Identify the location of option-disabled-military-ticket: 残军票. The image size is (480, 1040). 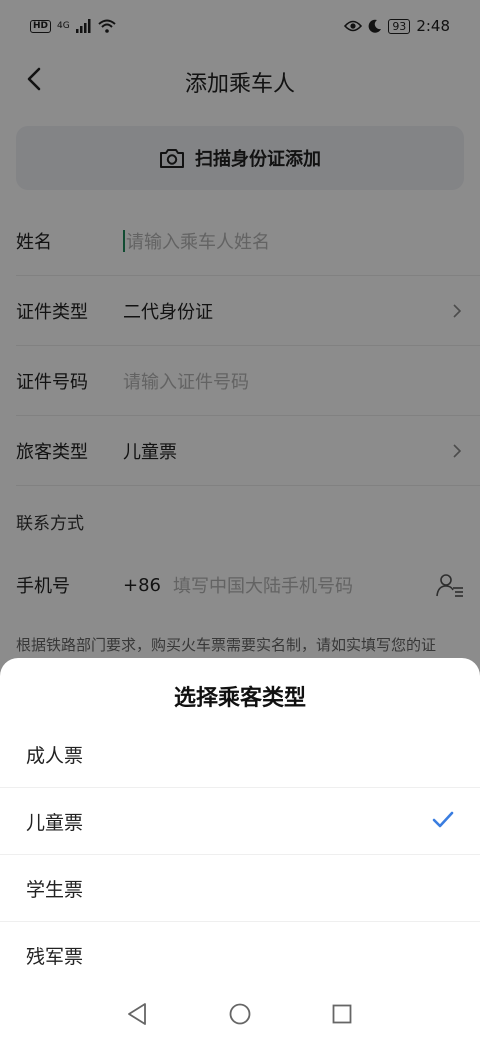
(240, 955).